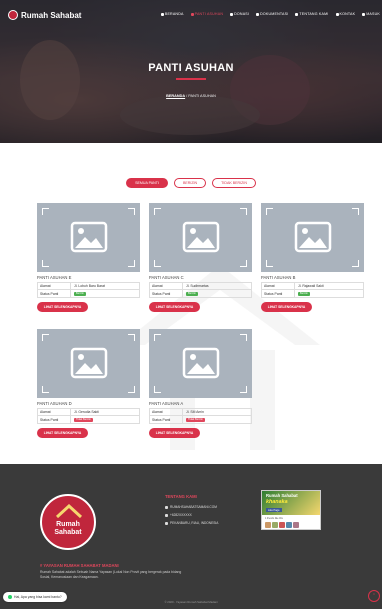  Describe the element at coordinates (89, 286) in the screenshot. I see `address-value: Jl. Lobuh Baru Barat` at that location.